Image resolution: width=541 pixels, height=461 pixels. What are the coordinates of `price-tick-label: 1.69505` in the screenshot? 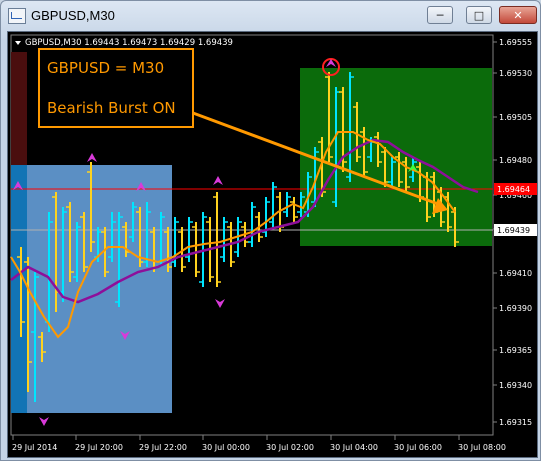 It's located at (515, 117).